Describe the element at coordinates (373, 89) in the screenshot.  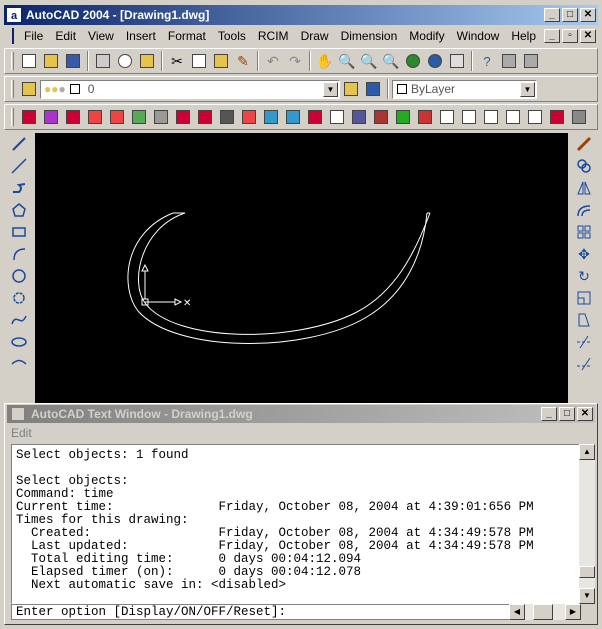
I see `layer-previous-icon` at that location.